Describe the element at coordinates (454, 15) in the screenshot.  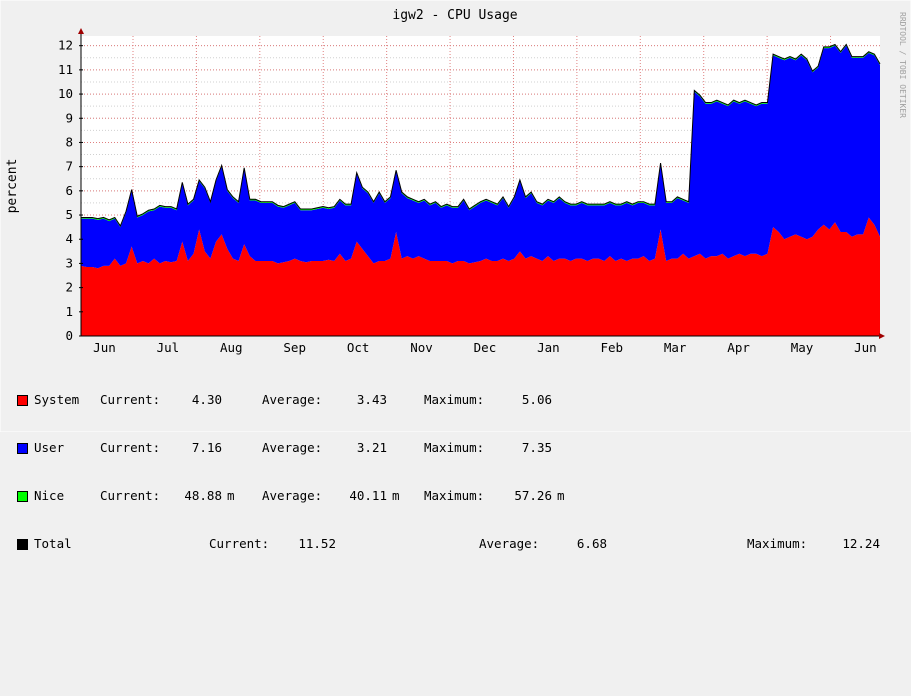
I see `chart-title: igw2 - CPU Usage` at that location.